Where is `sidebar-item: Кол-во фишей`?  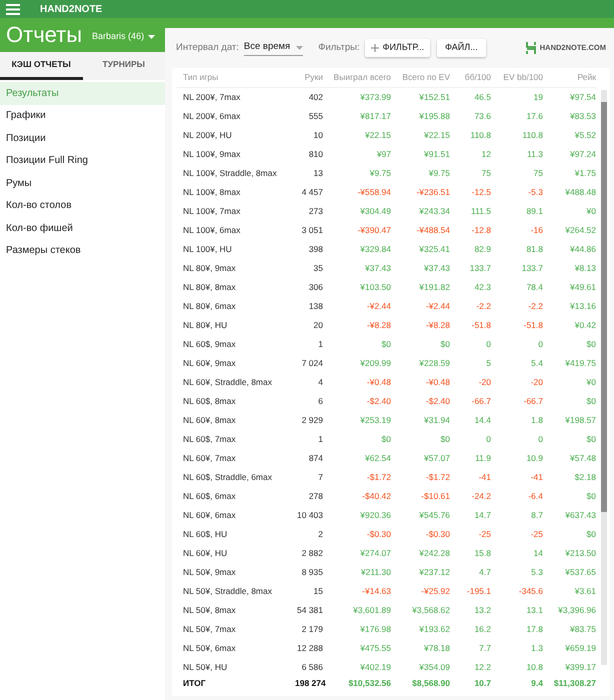 sidebar-item: Кол-во фишей is located at coordinates (82, 228).